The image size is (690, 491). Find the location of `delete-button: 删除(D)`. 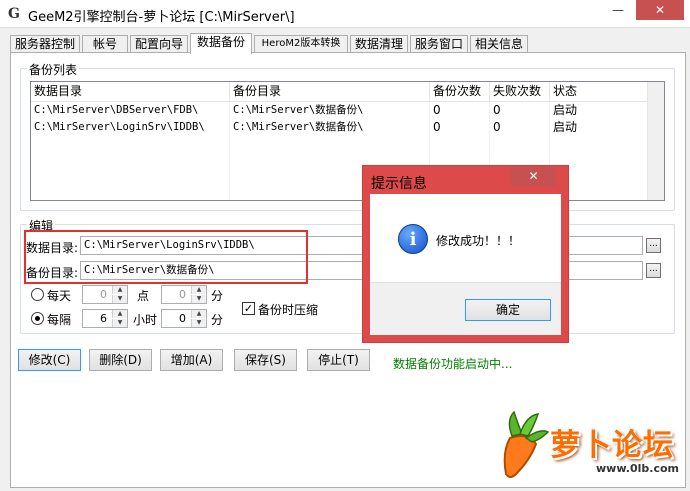

delete-button: 删除(D) is located at coordinates (120, 360).